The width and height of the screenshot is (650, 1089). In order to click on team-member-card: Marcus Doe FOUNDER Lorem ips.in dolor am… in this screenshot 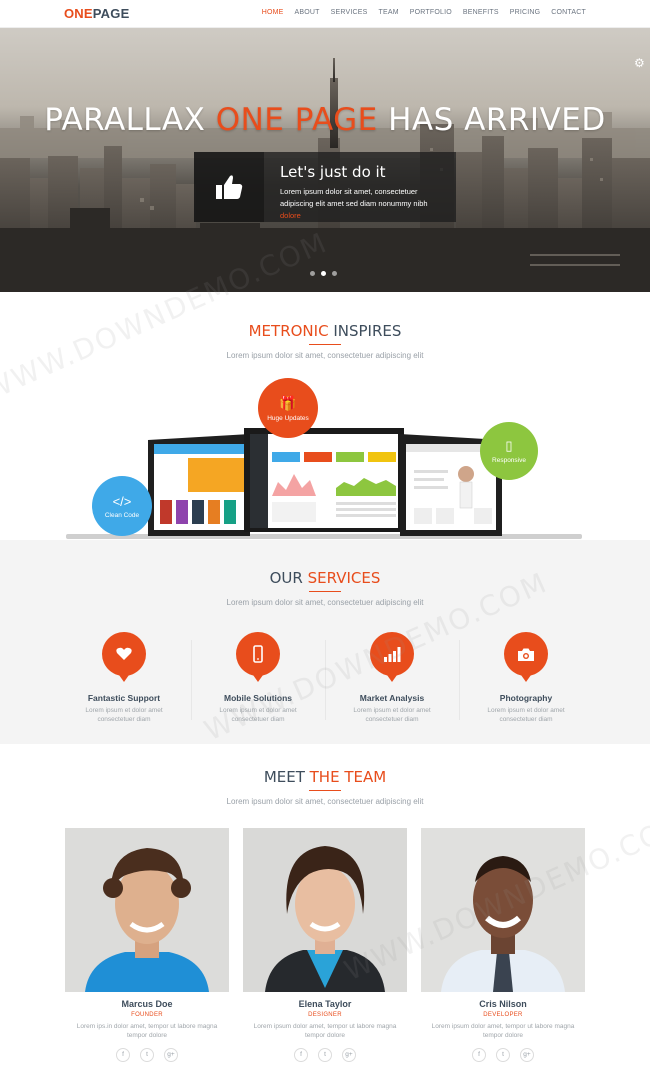, I will do `click(147, 945)`.